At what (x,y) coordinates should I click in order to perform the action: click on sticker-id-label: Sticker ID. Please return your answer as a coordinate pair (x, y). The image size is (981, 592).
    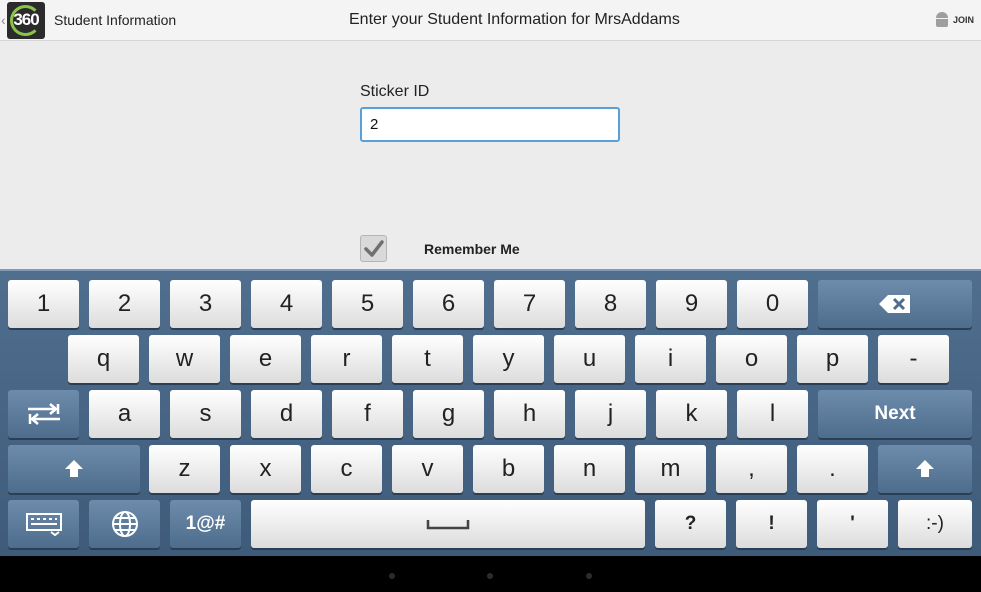
    Looking at the image, I should click on (395, 91).